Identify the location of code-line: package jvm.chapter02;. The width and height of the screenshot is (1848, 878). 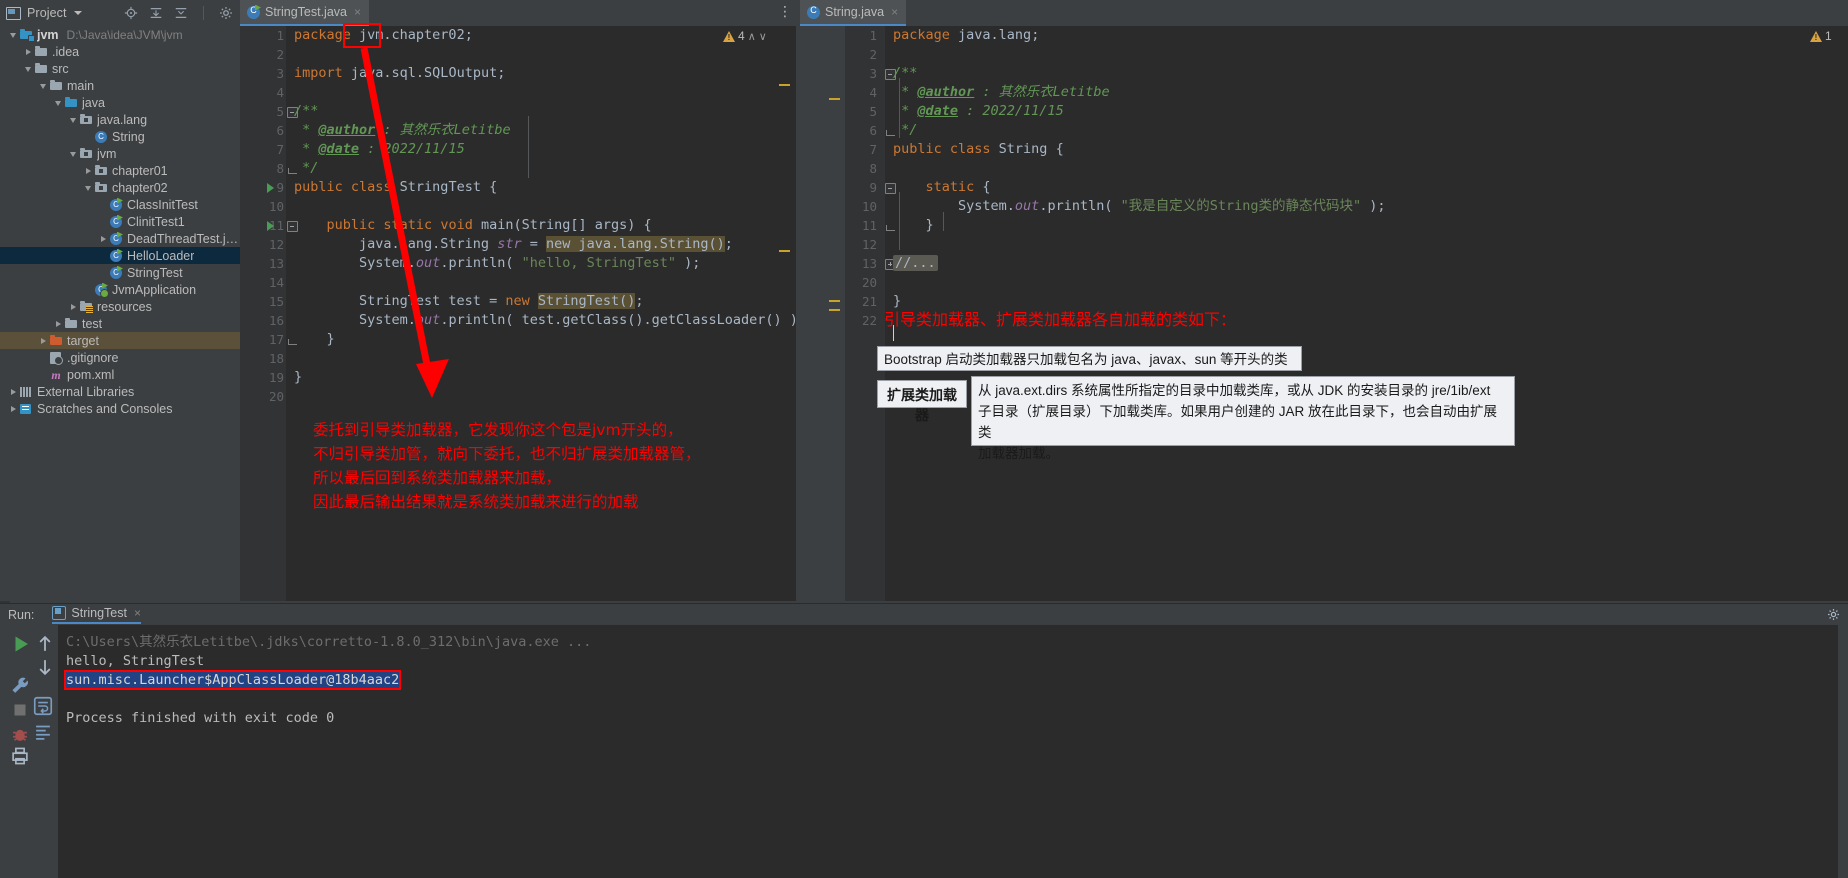
(383, 35).